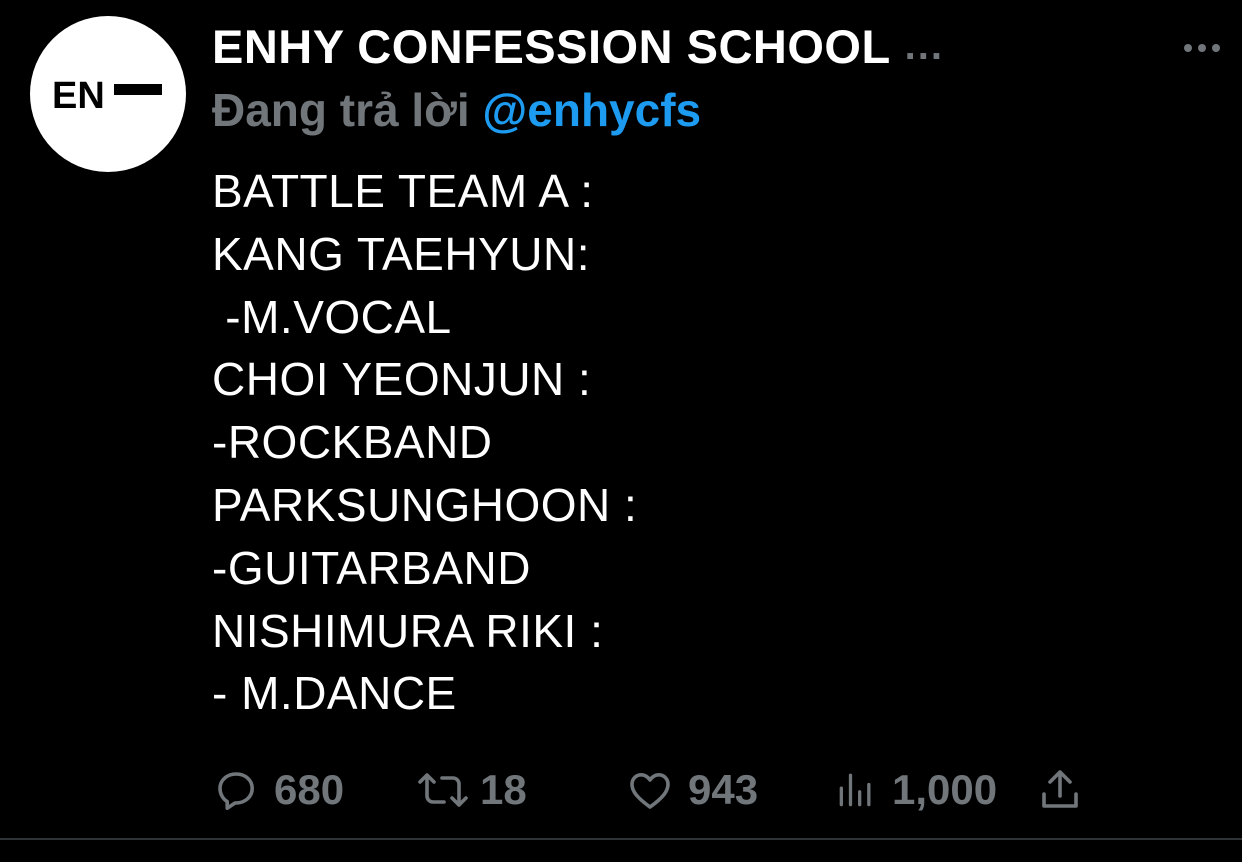  I want to click on avatar: EN, so click(108, 94).